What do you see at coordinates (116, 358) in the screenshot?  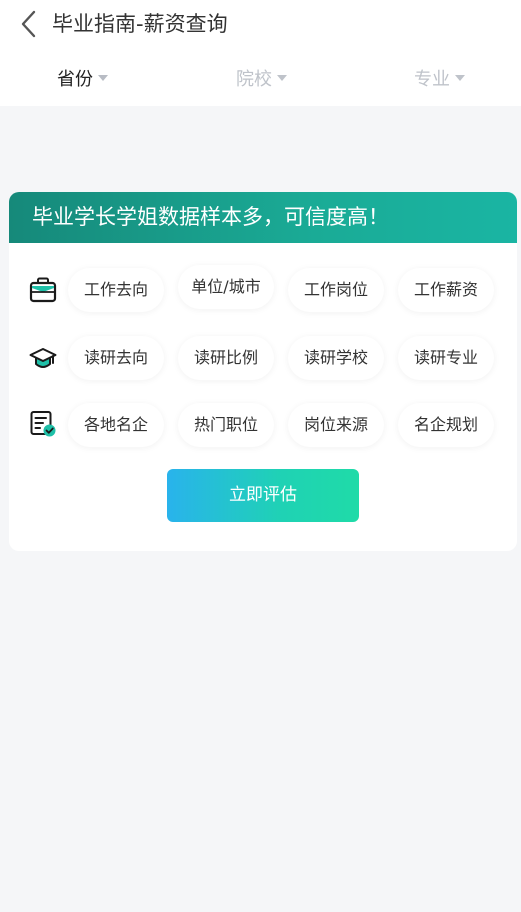 I see `chip-grad-destination: 读研去向` at bounding box center [116, 358].